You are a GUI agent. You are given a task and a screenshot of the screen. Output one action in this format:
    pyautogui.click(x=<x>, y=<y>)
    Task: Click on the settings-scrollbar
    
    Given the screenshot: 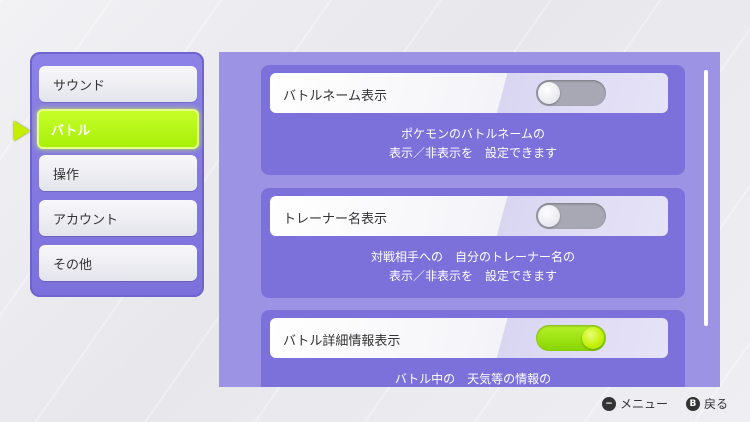 What is the action you would take?
    pyautogui.click(x=706, y=198)
    